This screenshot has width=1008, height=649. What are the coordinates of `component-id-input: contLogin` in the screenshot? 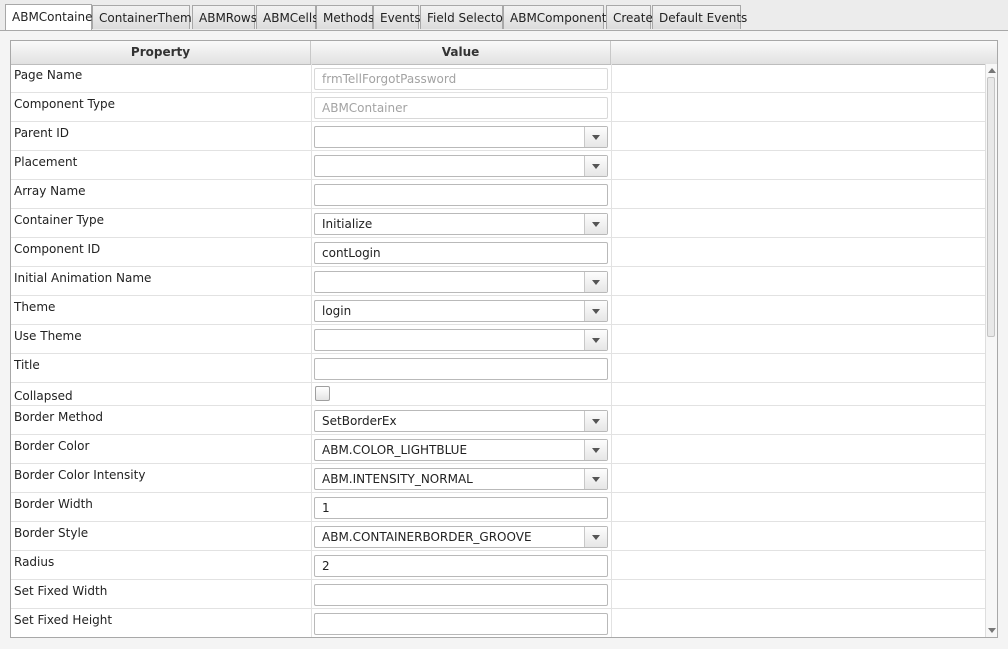 It's located at (461, 253).